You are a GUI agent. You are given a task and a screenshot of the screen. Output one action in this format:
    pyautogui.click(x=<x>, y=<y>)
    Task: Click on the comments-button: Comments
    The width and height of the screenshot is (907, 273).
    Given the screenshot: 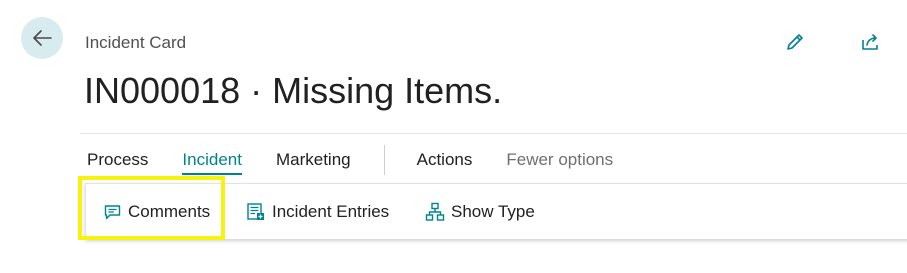 What is the action you would take?
    pyautogui.click(x=156, y=212)
    